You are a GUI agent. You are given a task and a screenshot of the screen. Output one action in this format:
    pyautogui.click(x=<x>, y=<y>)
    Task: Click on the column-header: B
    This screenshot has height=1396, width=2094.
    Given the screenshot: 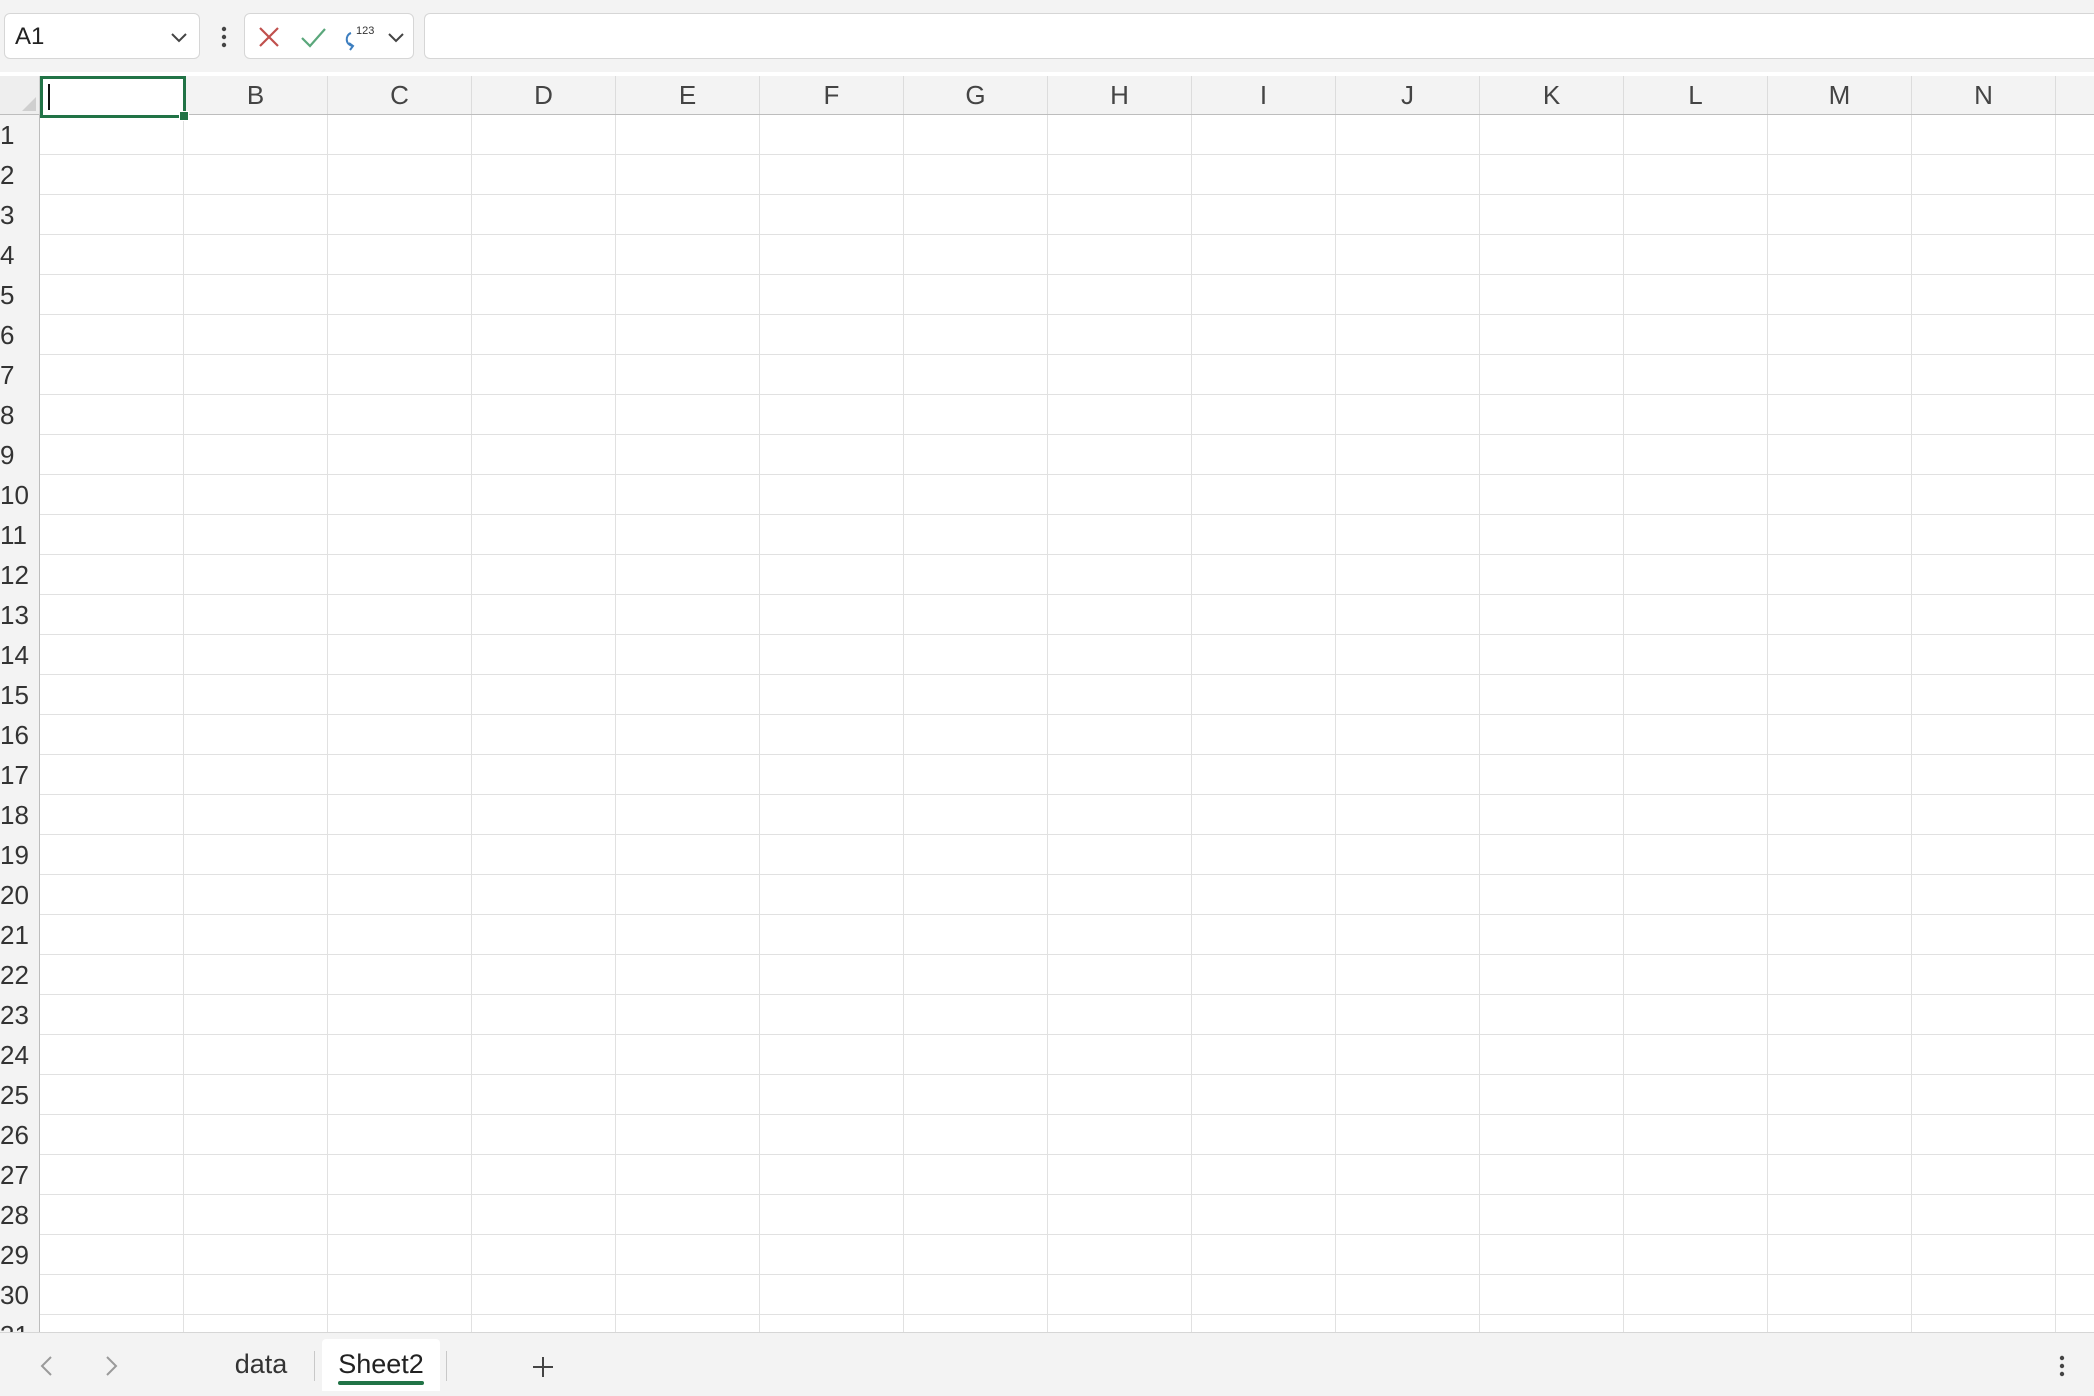 What is the action you would take?
    pyautogui.click(x=256, y=95)
    